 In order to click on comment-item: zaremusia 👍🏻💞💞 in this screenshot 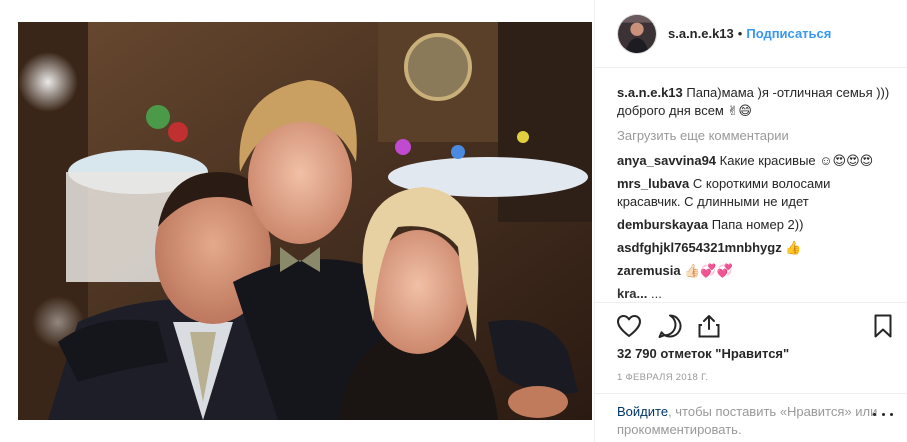, I will do `click(755, 271)`.